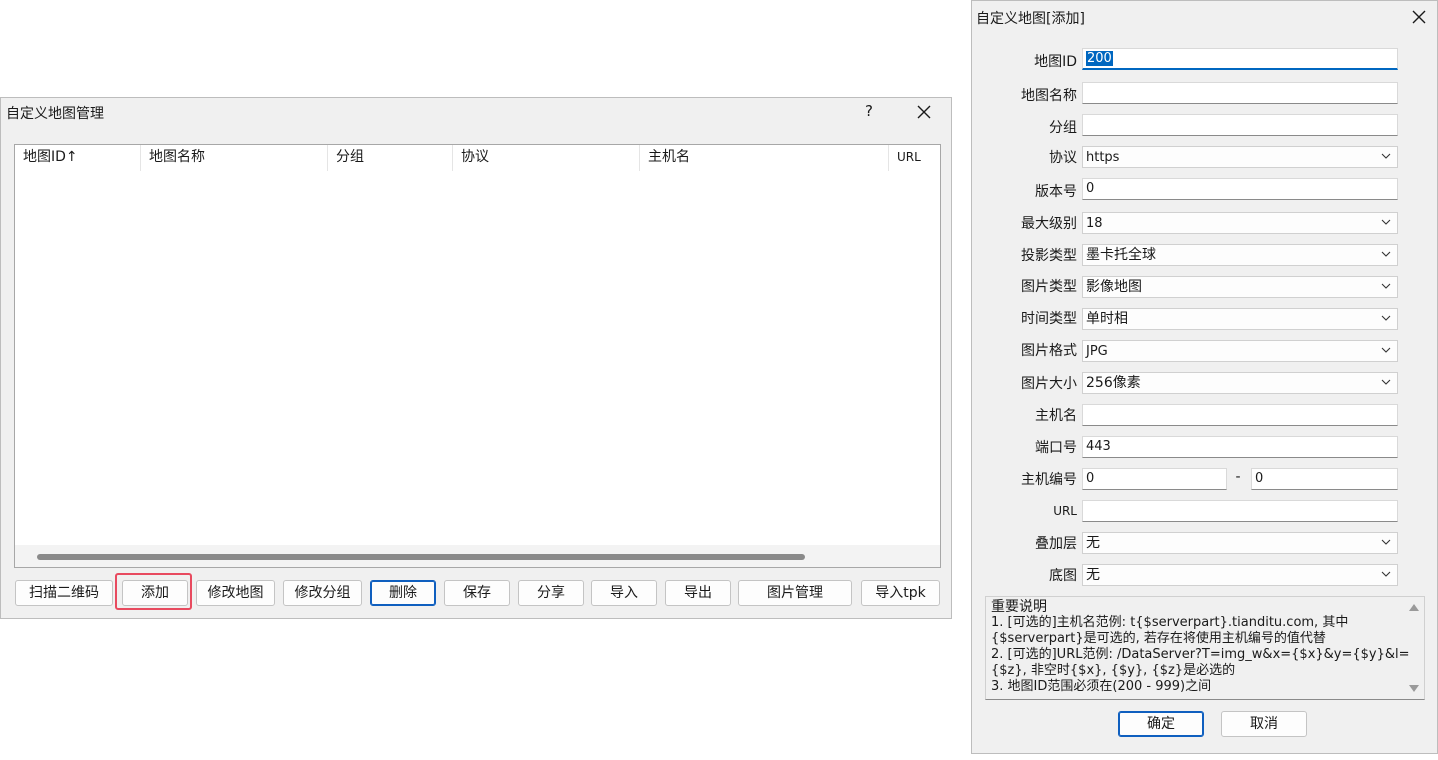  What do you see at coordinates (1049, 96) in the screenshot?
I see `map-name-label: 地图名称` at bounding box center [1049, 96].